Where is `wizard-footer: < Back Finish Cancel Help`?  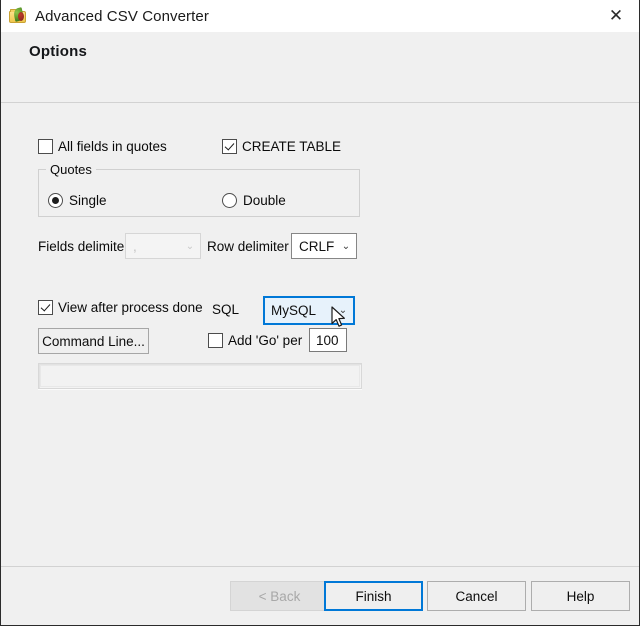
wizard-footer: < Back Finish Cancel Help is located at coordinates (320, 595).